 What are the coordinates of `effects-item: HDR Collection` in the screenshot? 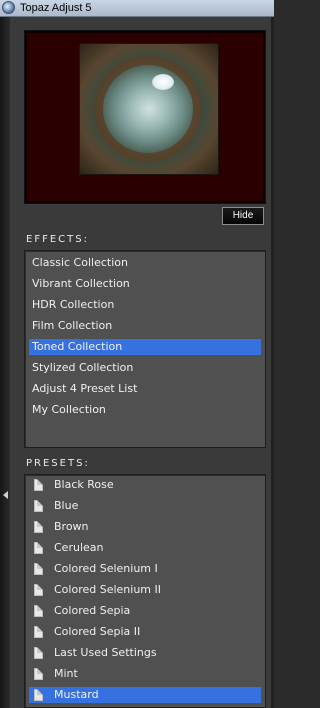 It's located at (145, 305).